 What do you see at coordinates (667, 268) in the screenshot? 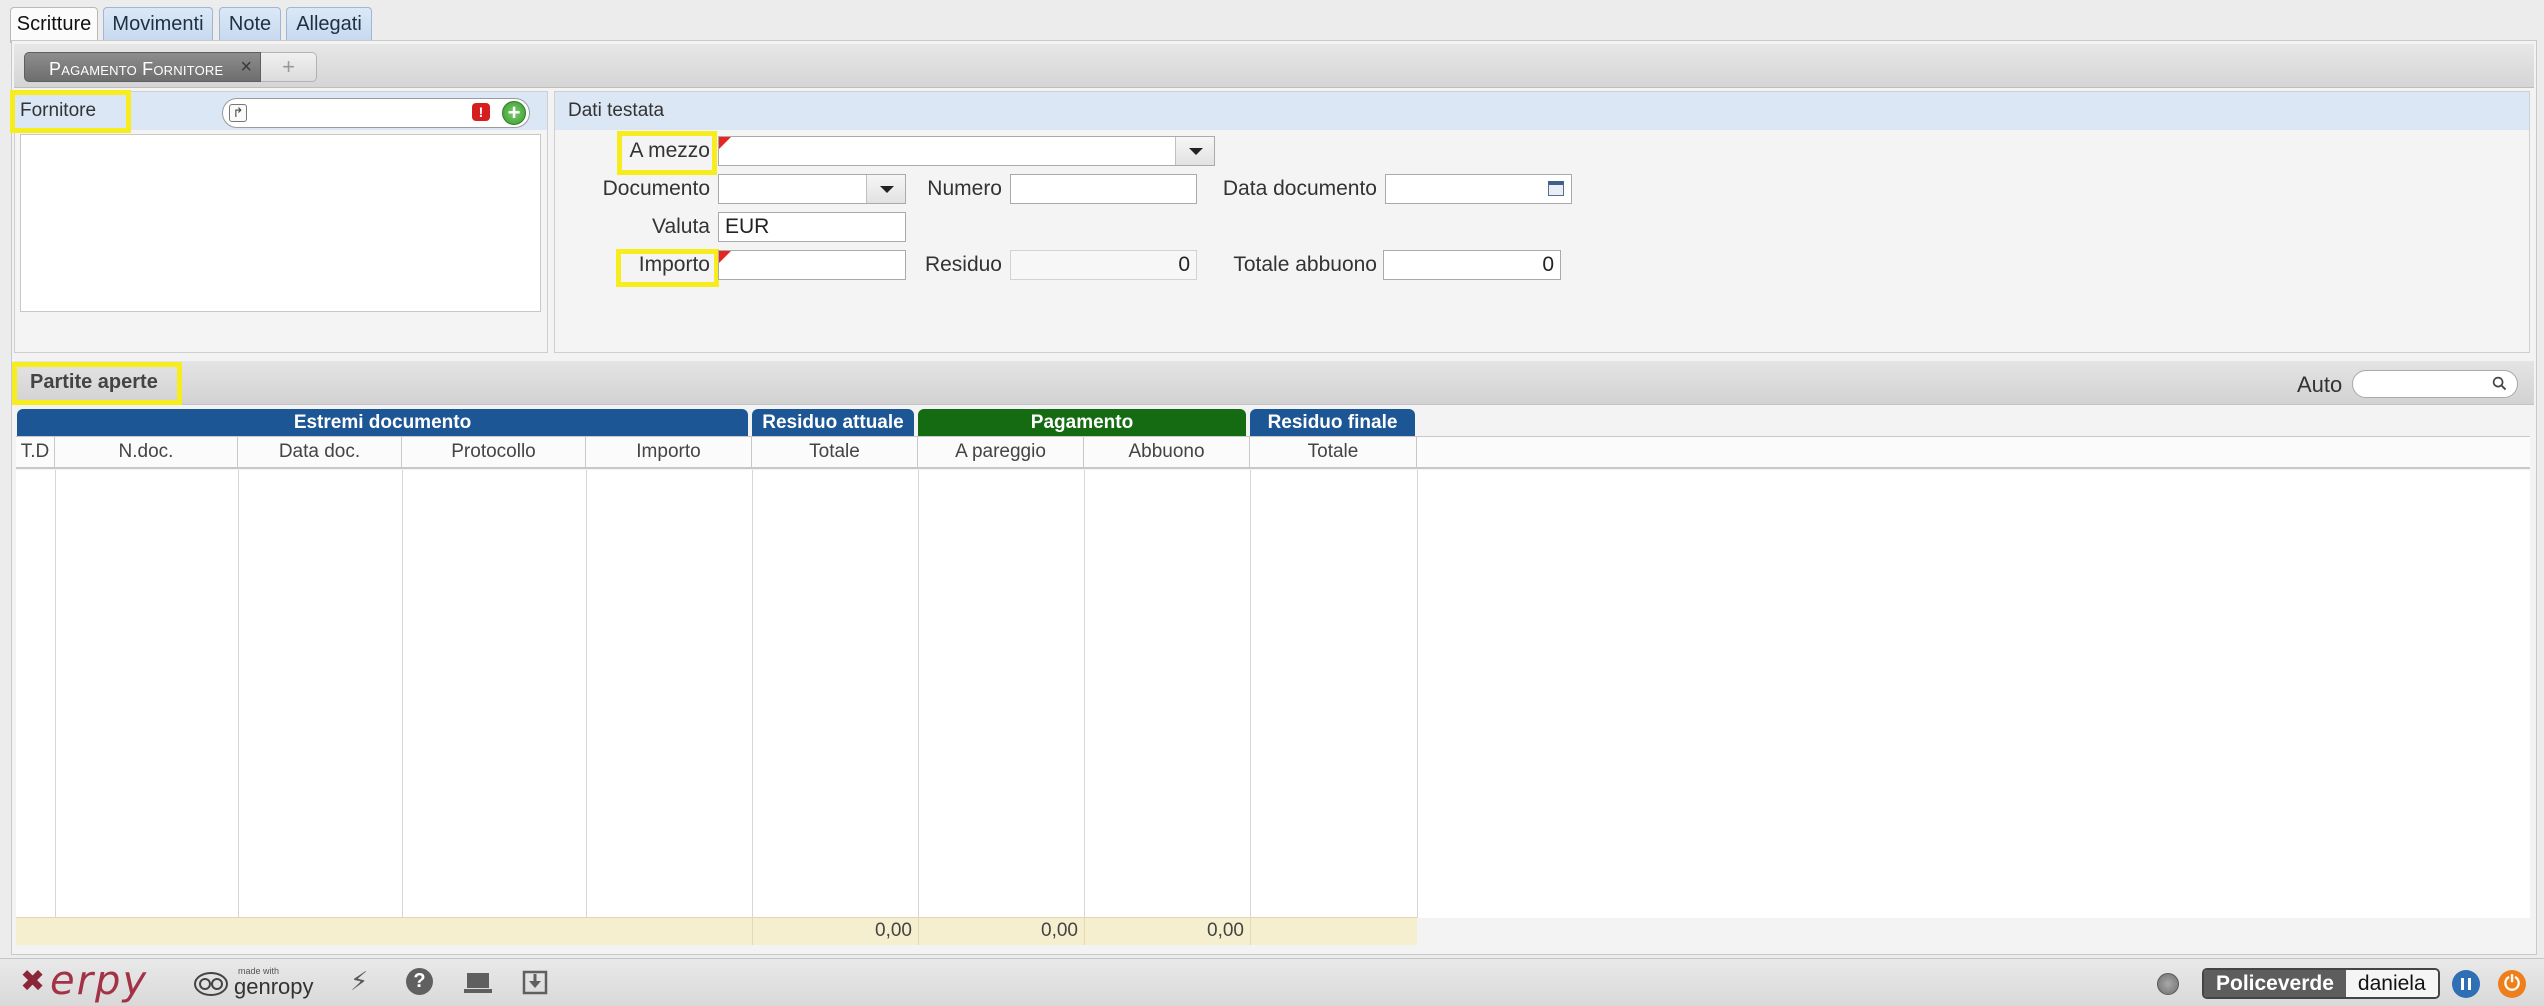
I see `highlight-importo` at bounding box center [667, 268].